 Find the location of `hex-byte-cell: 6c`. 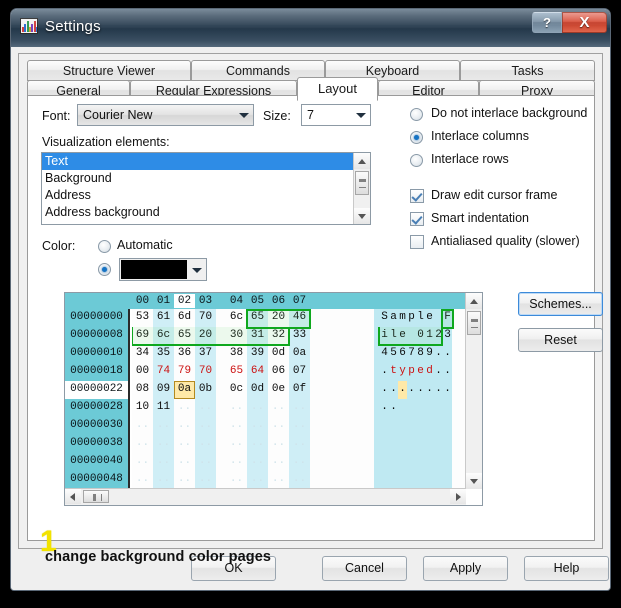

hex-byte-cell: 6c is located at coordinates (236, 318).